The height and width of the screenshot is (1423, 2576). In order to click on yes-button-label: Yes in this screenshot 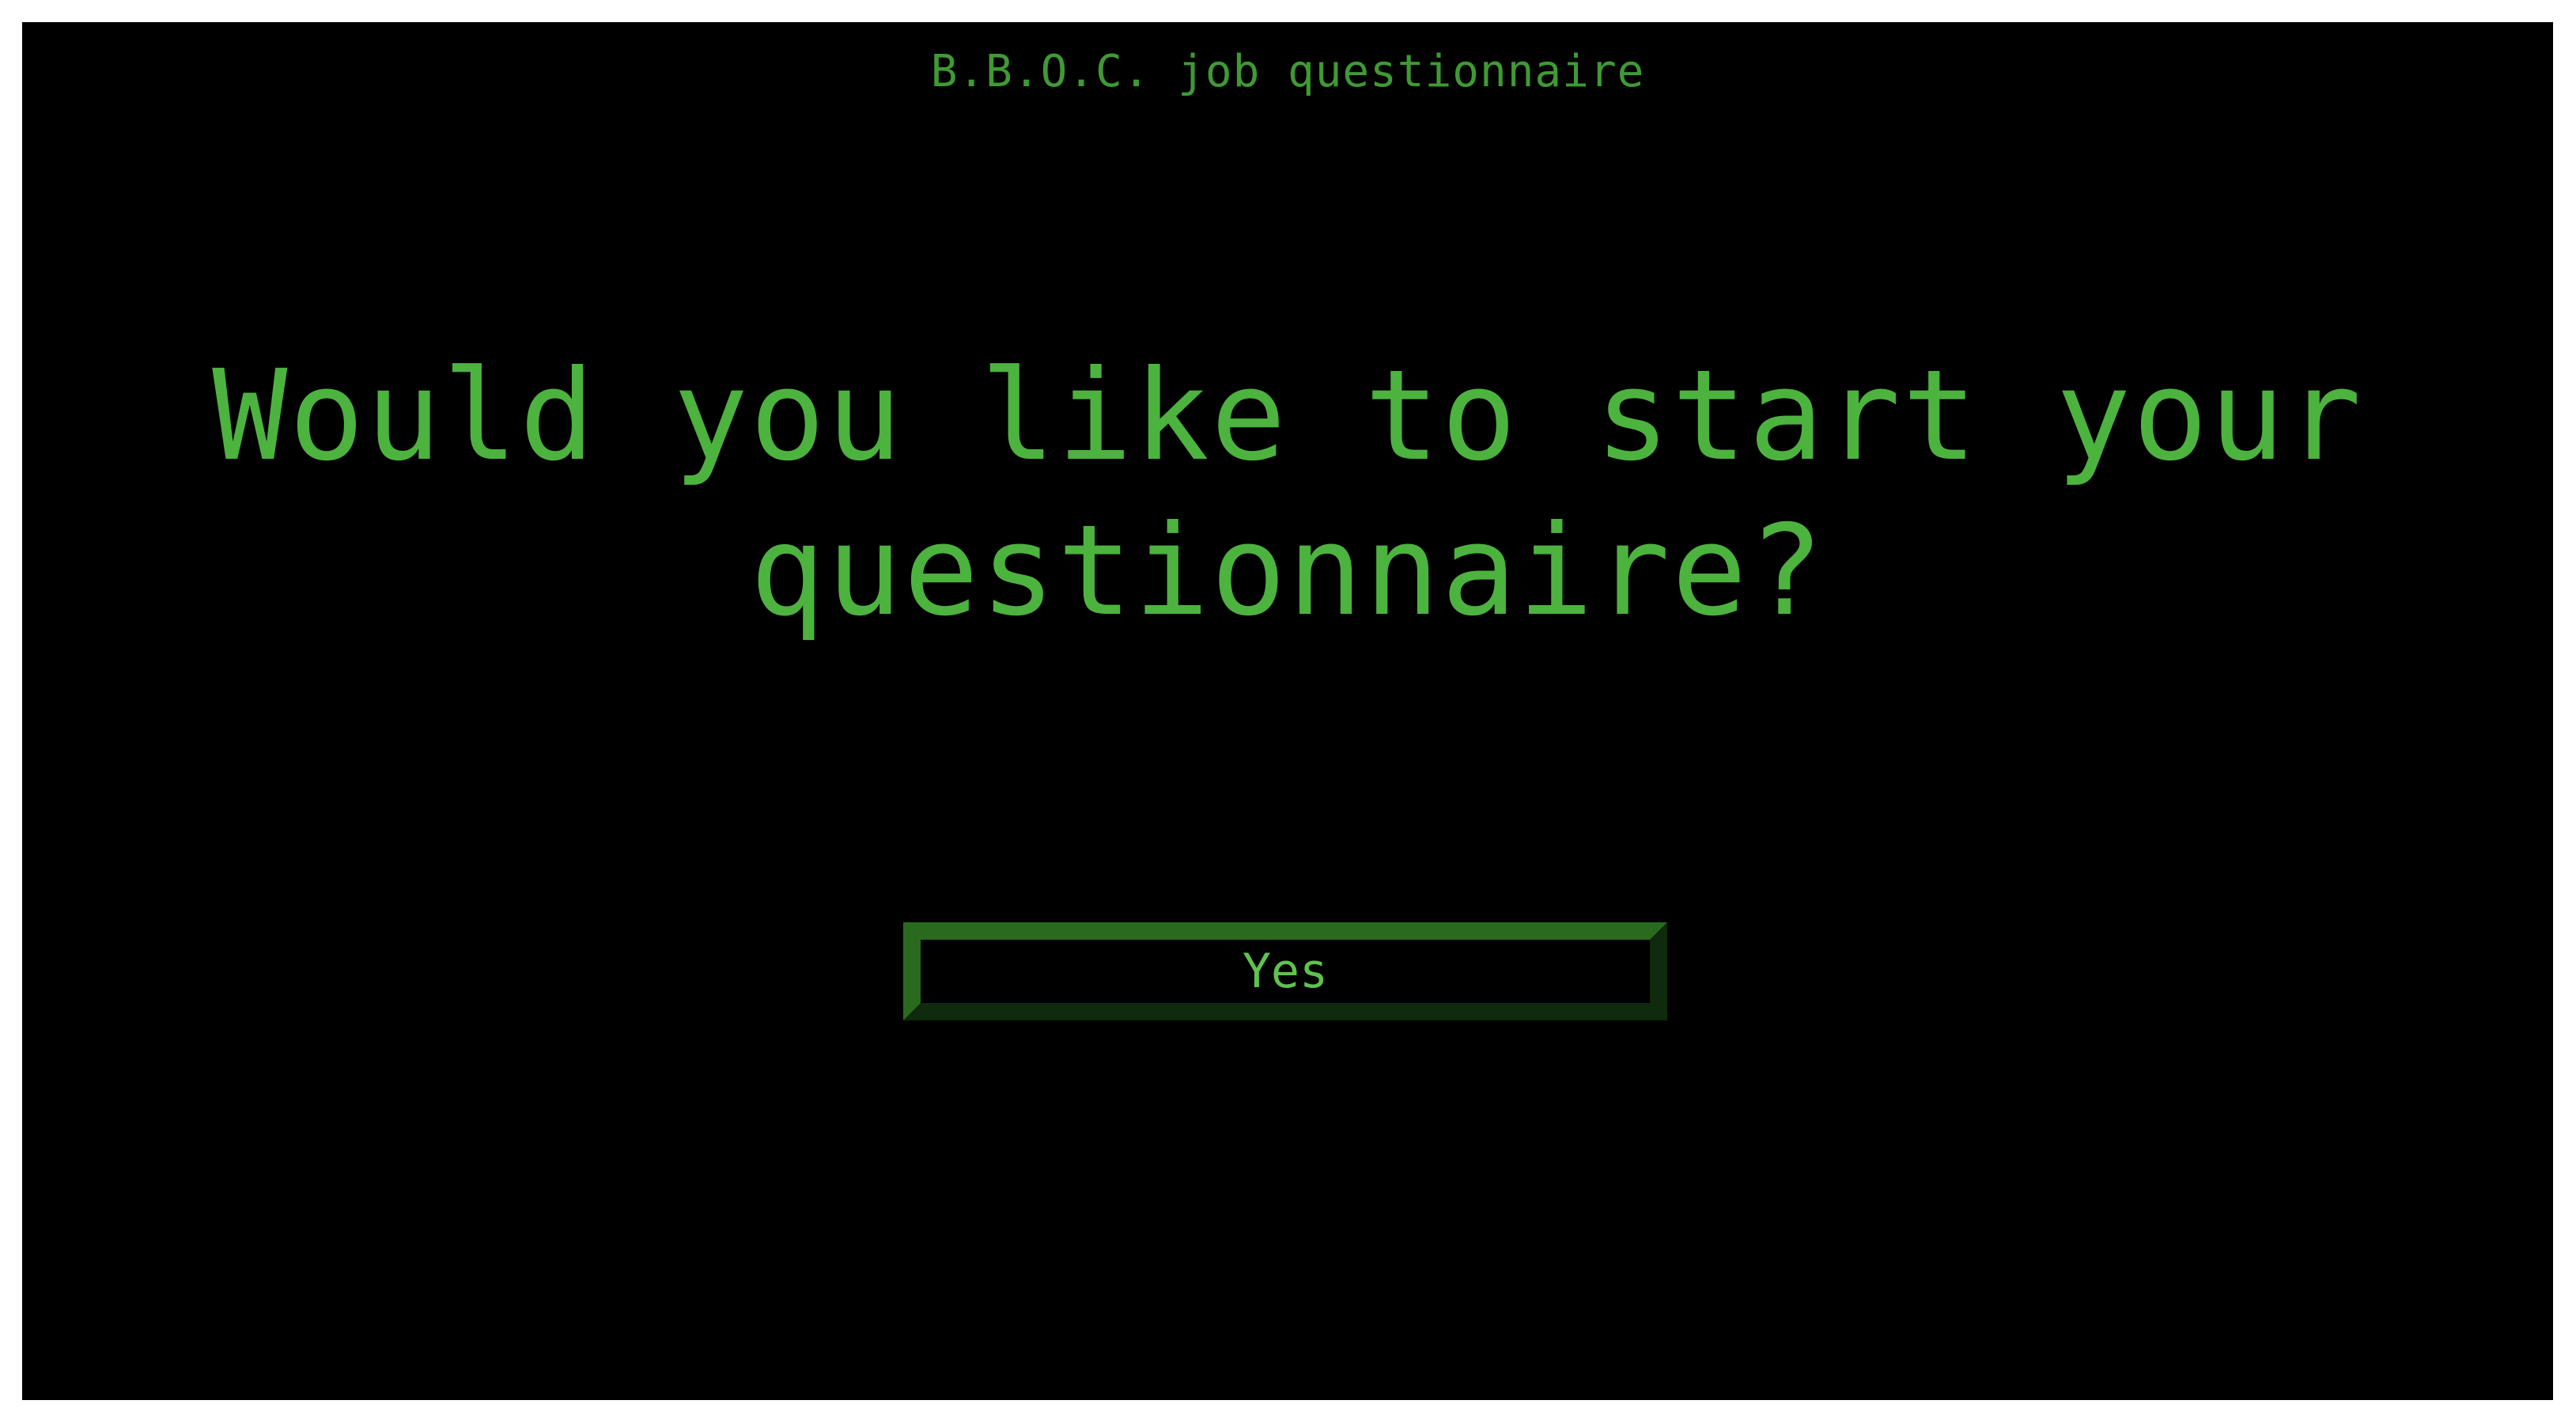, I will do `click(1285, 972)`.